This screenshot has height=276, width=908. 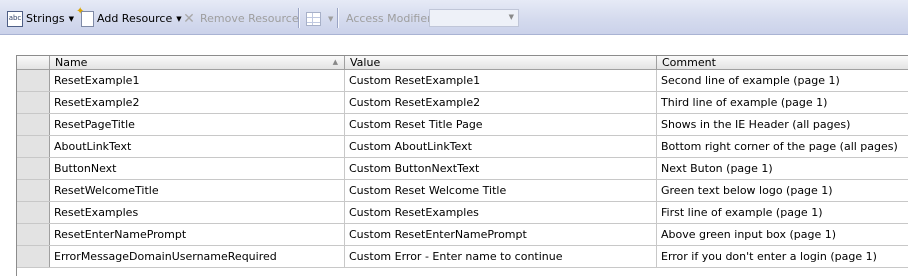 What do you see at coordinates (197, 234) in the screenshot?
I see `name-cell: ResetEnterNamePrompt` at bounding box center [197, 234].